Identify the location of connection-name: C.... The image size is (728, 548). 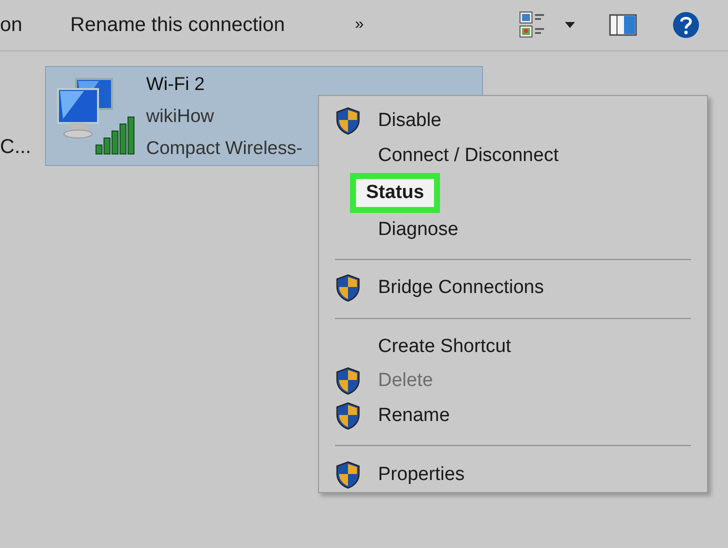
(16, 147).